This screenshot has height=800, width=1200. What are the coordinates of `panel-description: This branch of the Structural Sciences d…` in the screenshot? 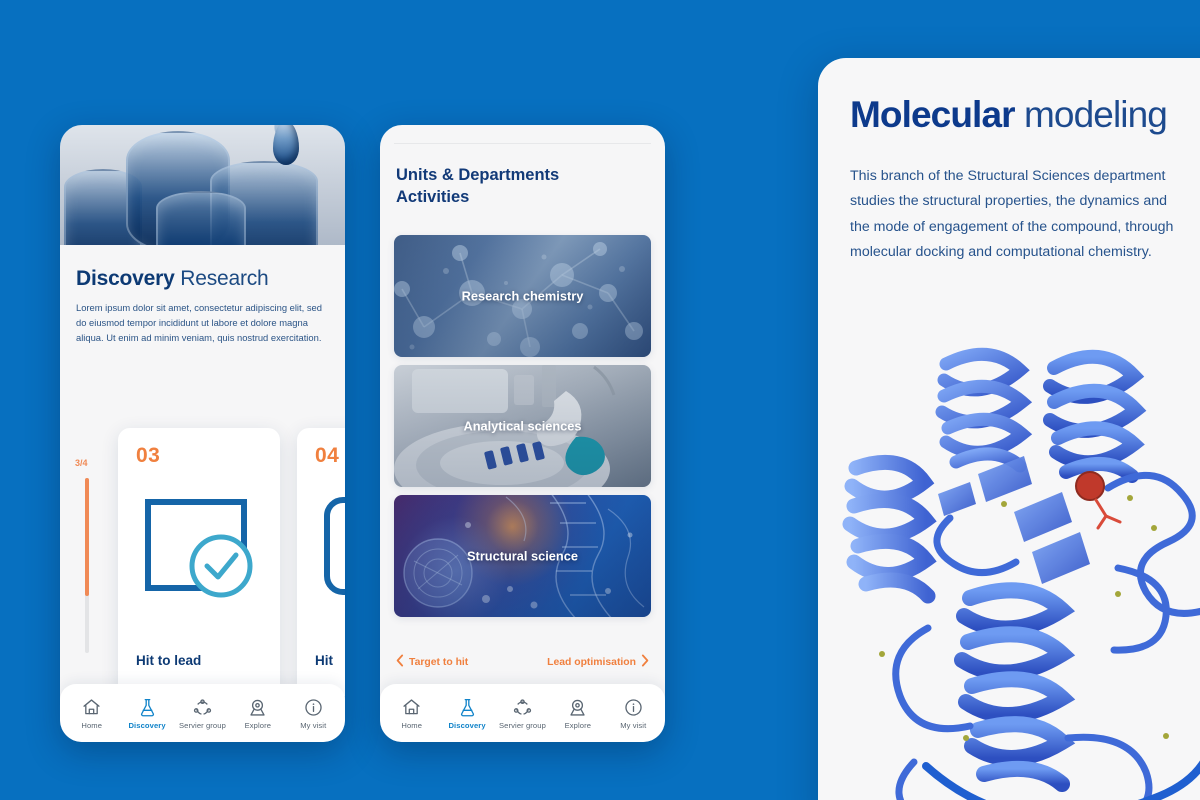 It's located at (1012, 214).